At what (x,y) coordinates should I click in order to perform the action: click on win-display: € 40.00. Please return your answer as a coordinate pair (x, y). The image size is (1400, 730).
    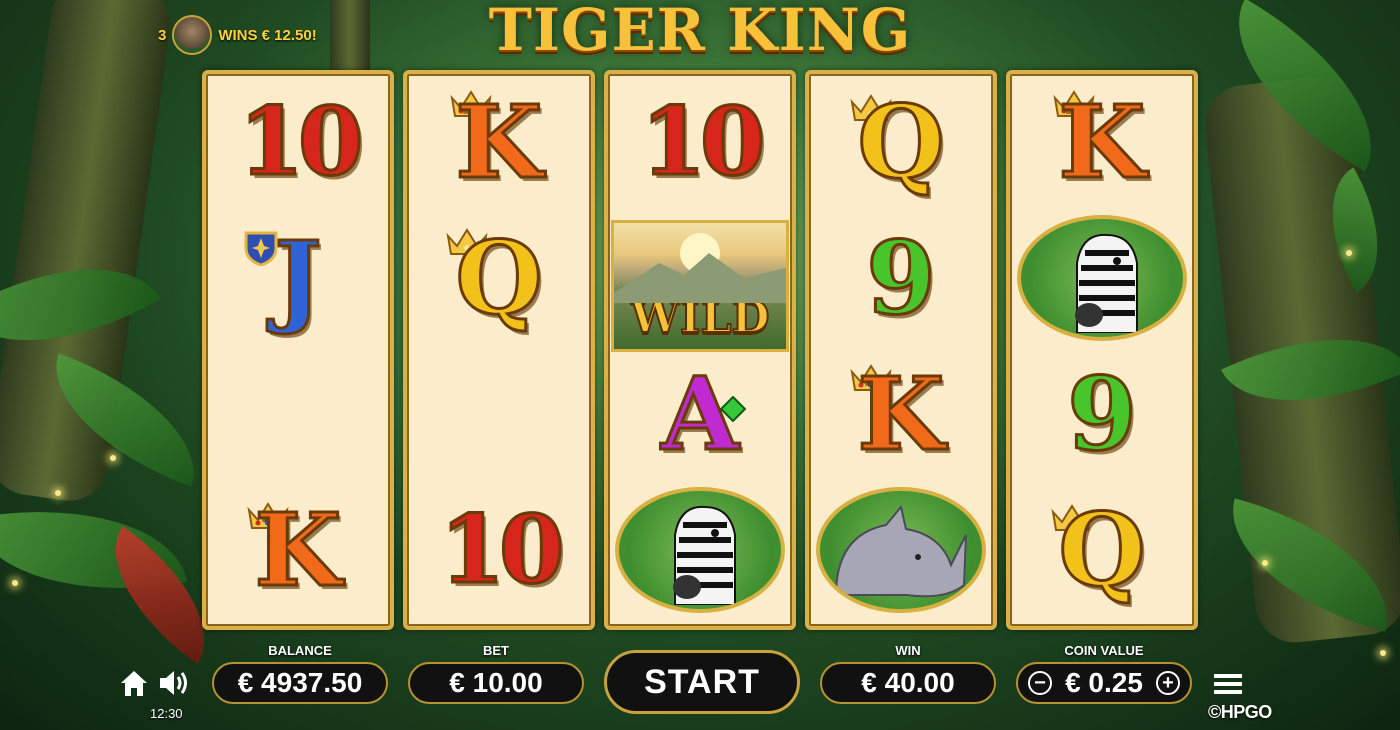
    Looking at the image, I should click on (908, 683).